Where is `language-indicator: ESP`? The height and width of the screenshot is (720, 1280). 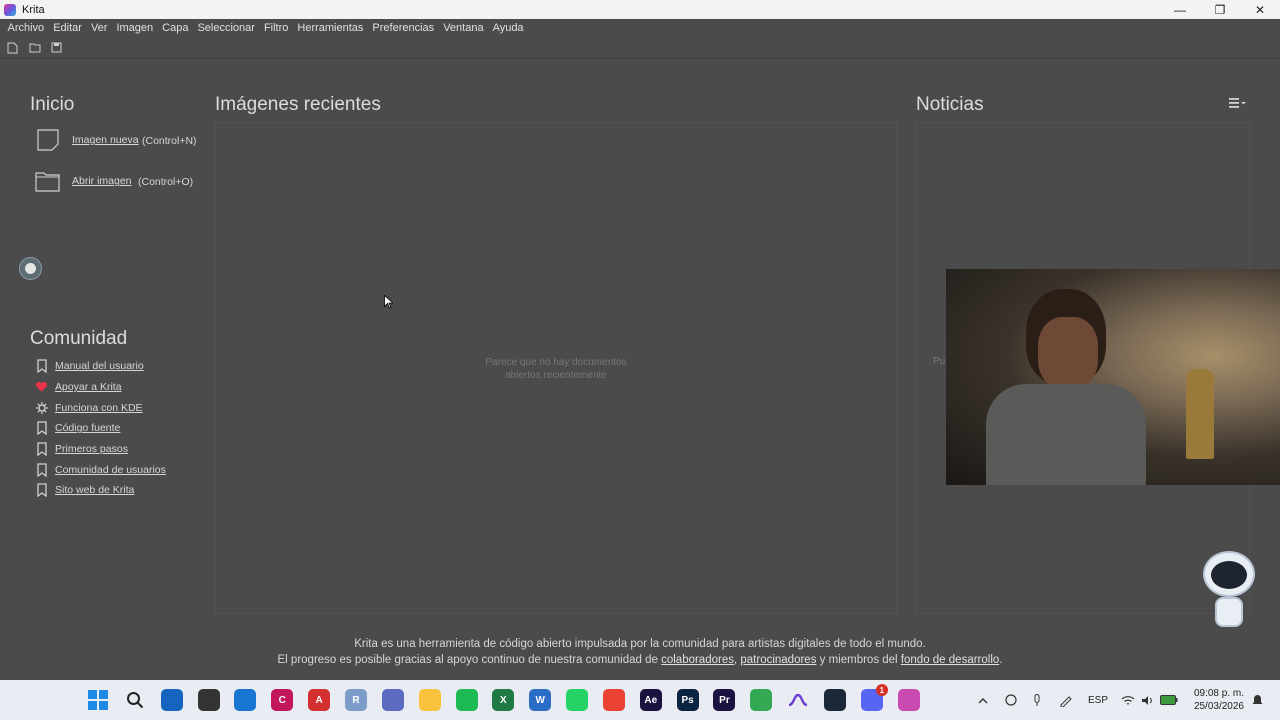
language-indicator: ESP is located at coordinates (1098, 700).